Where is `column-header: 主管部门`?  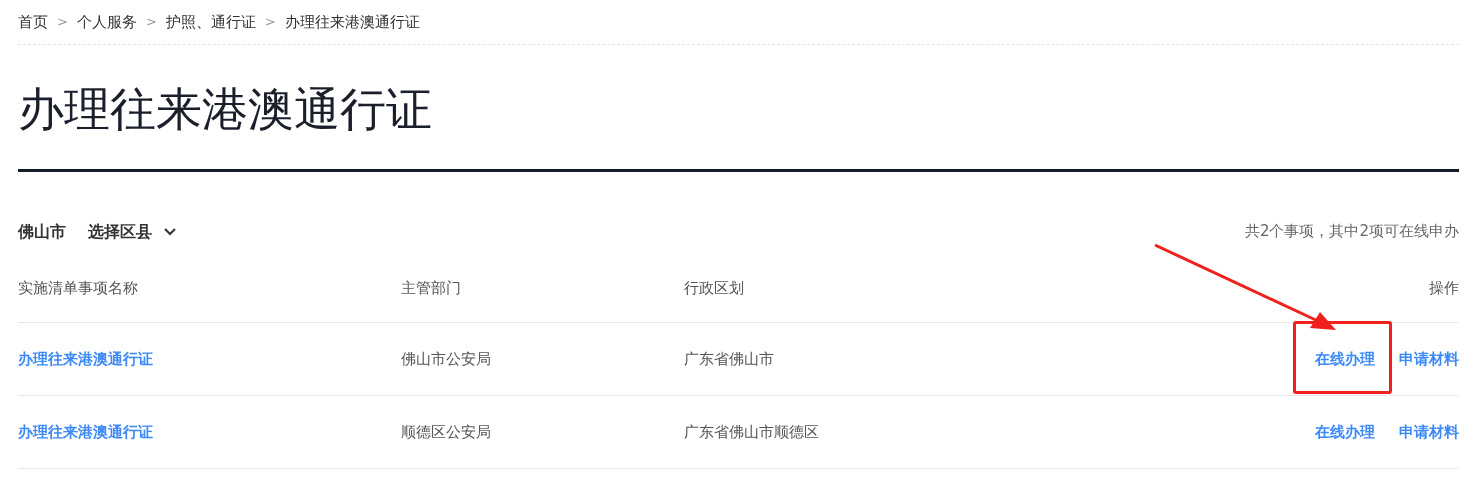 column-header: 主管部门 is located at coordinates (431, 288).